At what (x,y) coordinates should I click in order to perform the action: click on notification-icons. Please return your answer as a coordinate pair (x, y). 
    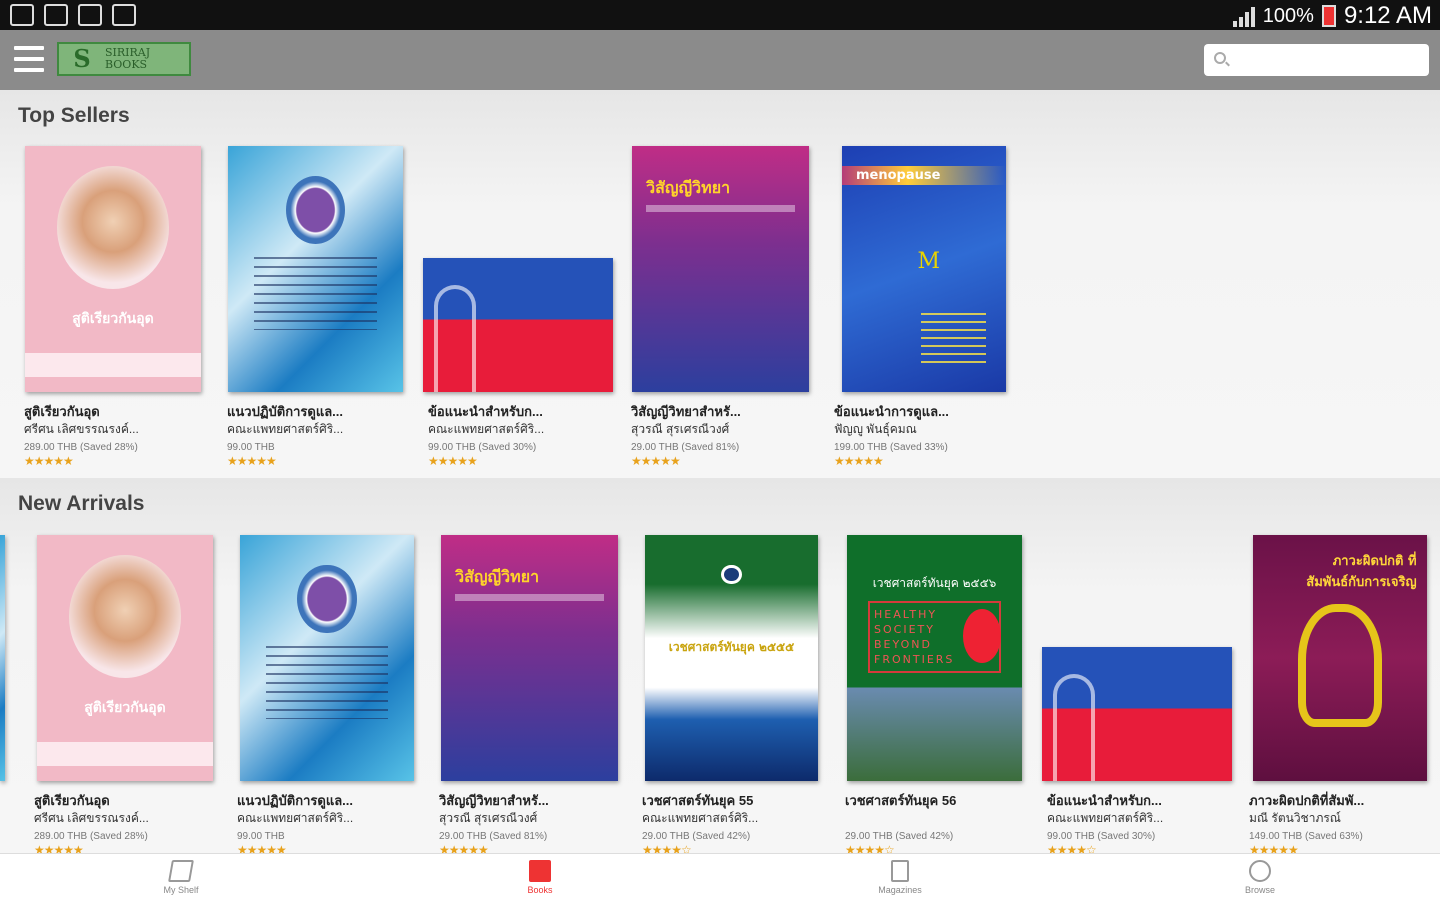
    Looking at the image, I should click on (73, 15).